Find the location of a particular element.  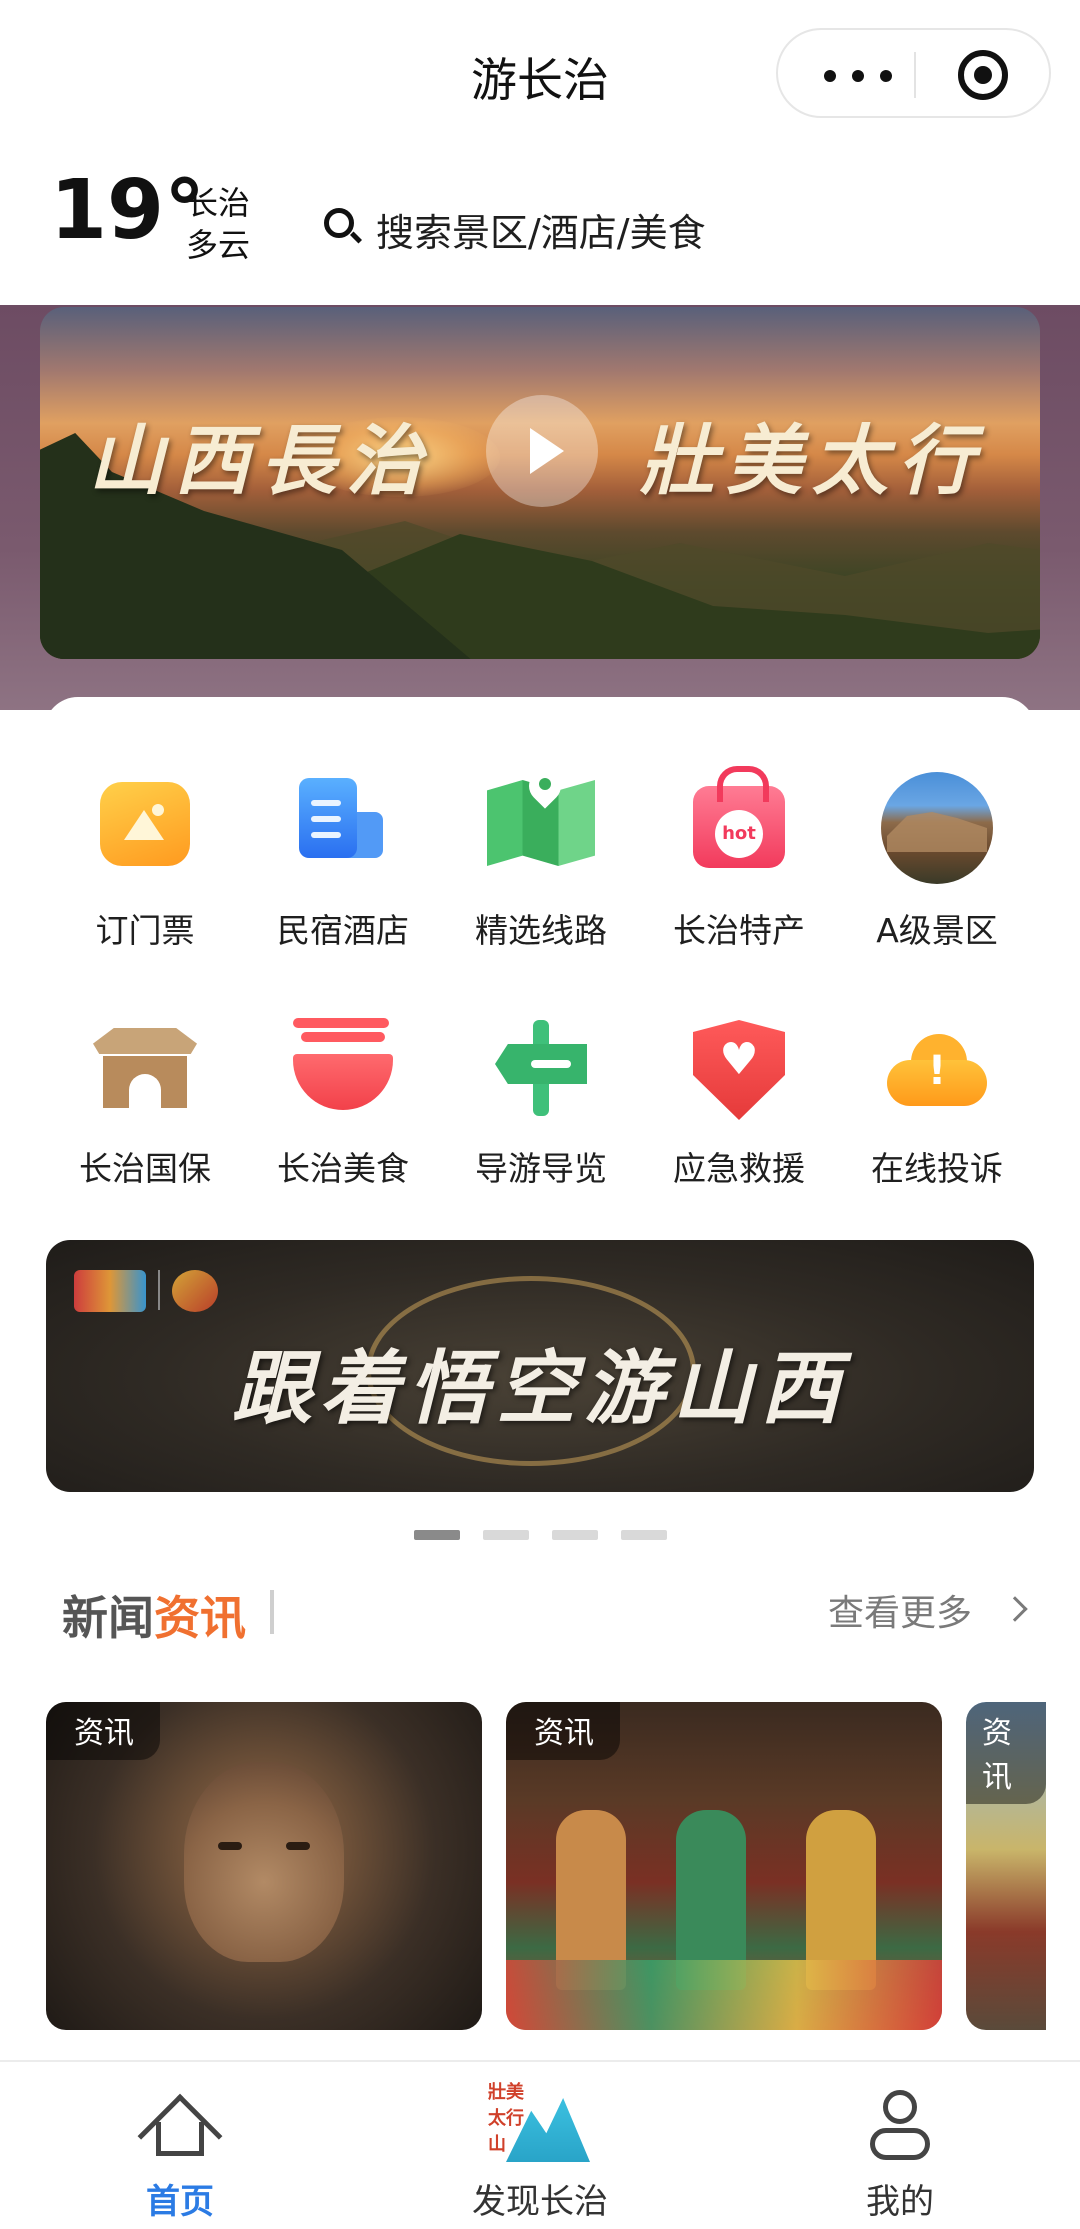

temperature: 19° is located at coordinates (128, 210).